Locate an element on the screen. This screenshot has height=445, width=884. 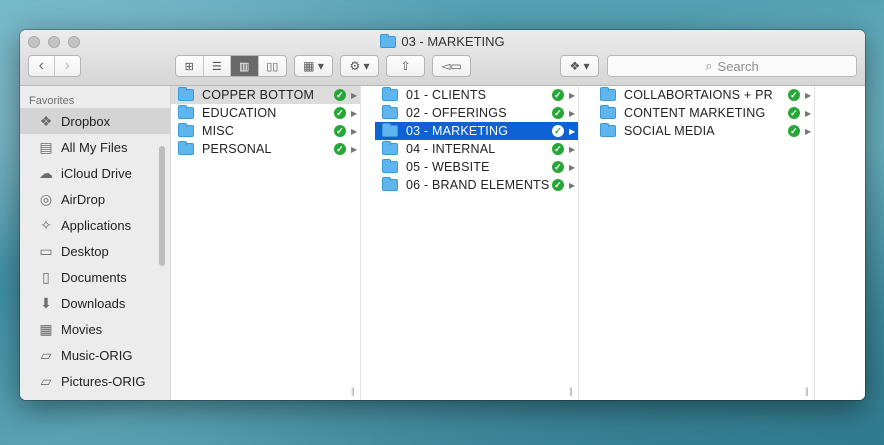
folder-row: SOCIAL MEDIA ✓ ▶ is located at coordinates (703, 131).